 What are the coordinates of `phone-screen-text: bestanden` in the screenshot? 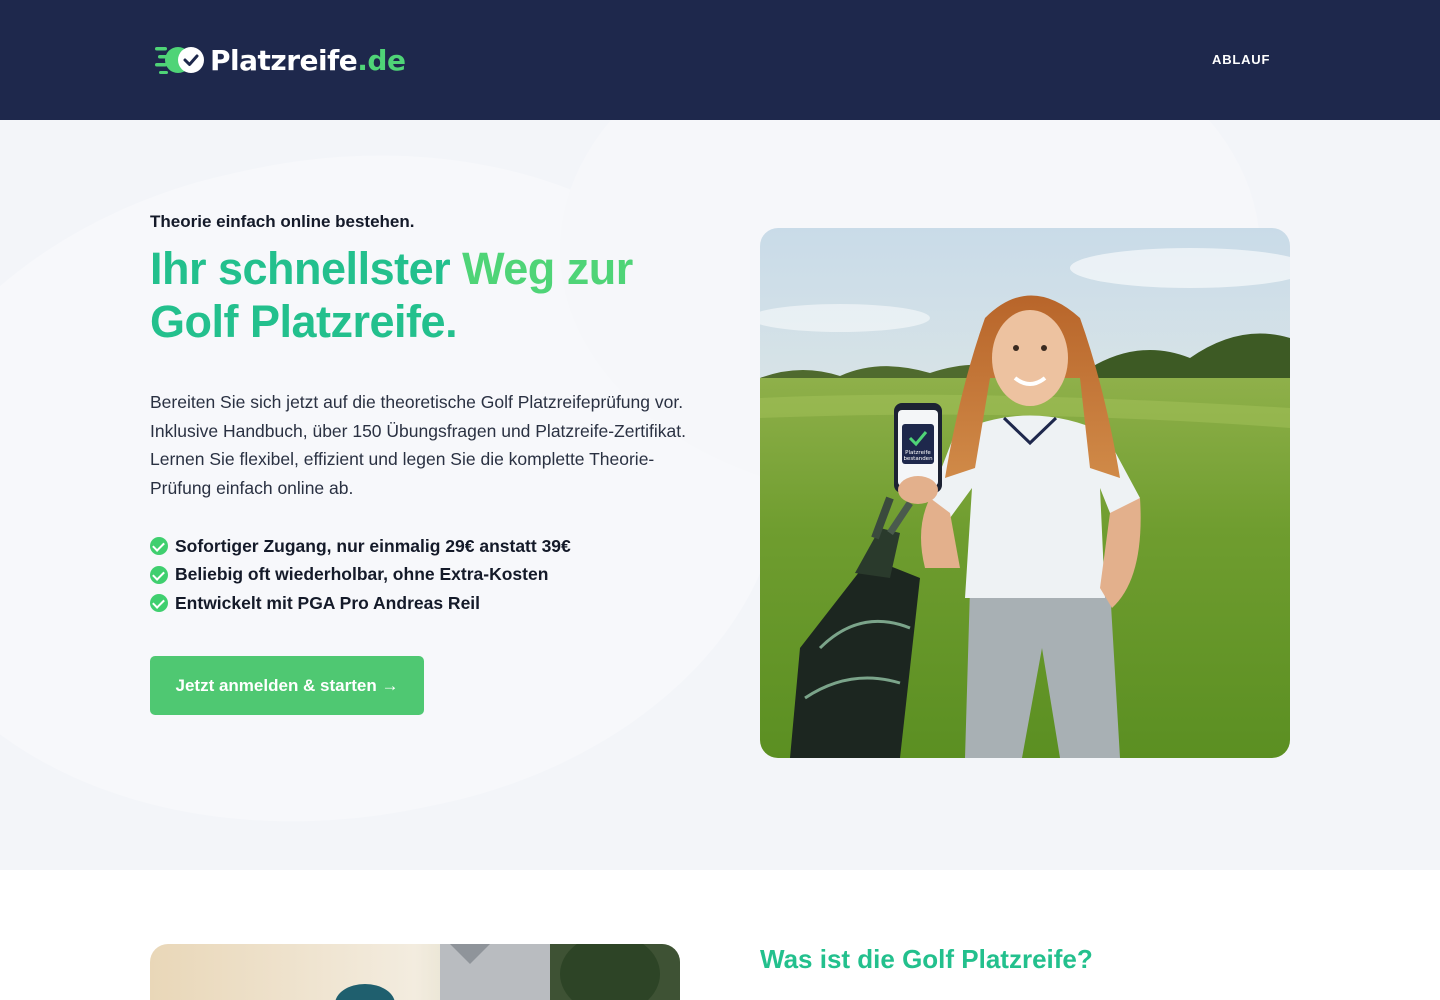 It's located at (918, 459).